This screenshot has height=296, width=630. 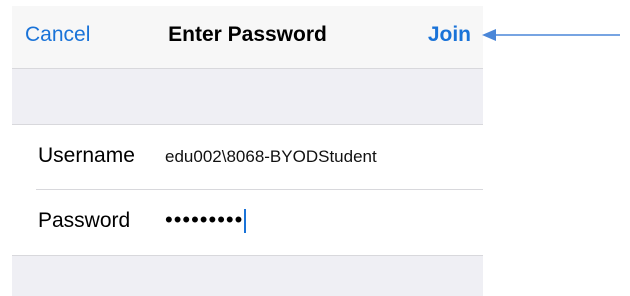 I want to click on password-masked-text: •••••••••, so click(x=204, y=219).